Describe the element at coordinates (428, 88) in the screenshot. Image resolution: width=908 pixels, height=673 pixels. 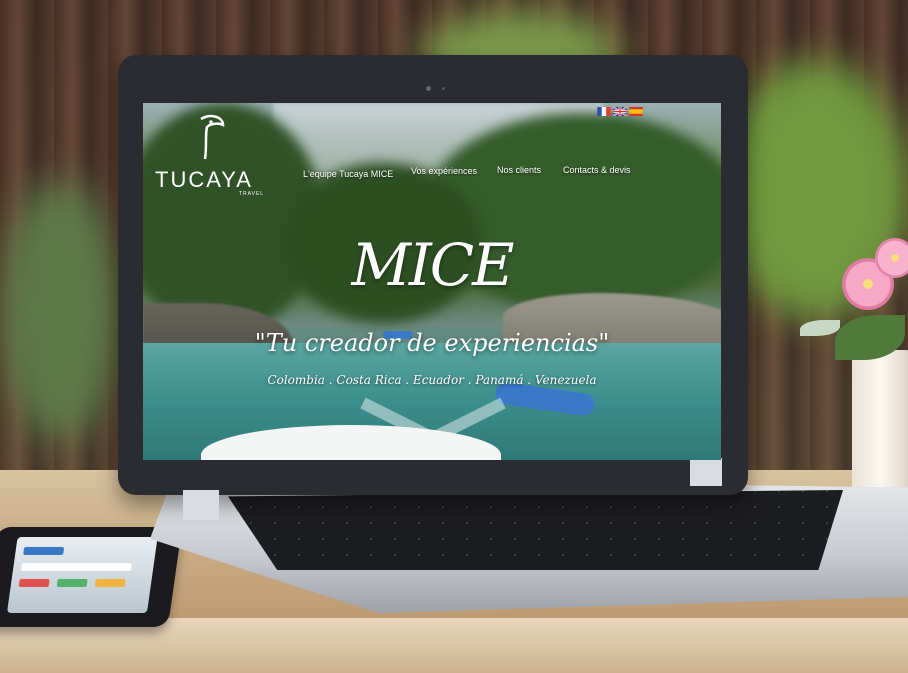
I see `webcam-icon` at that location.